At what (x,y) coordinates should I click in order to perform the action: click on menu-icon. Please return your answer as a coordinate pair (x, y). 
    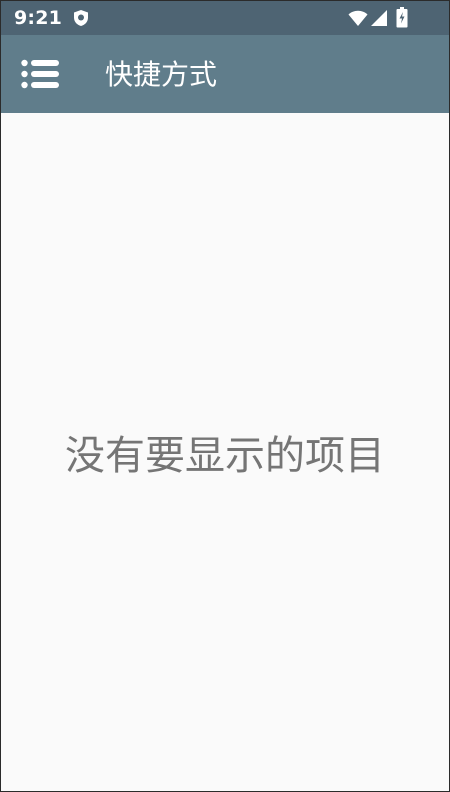
    Looking at the image, I should click on (40, 74).